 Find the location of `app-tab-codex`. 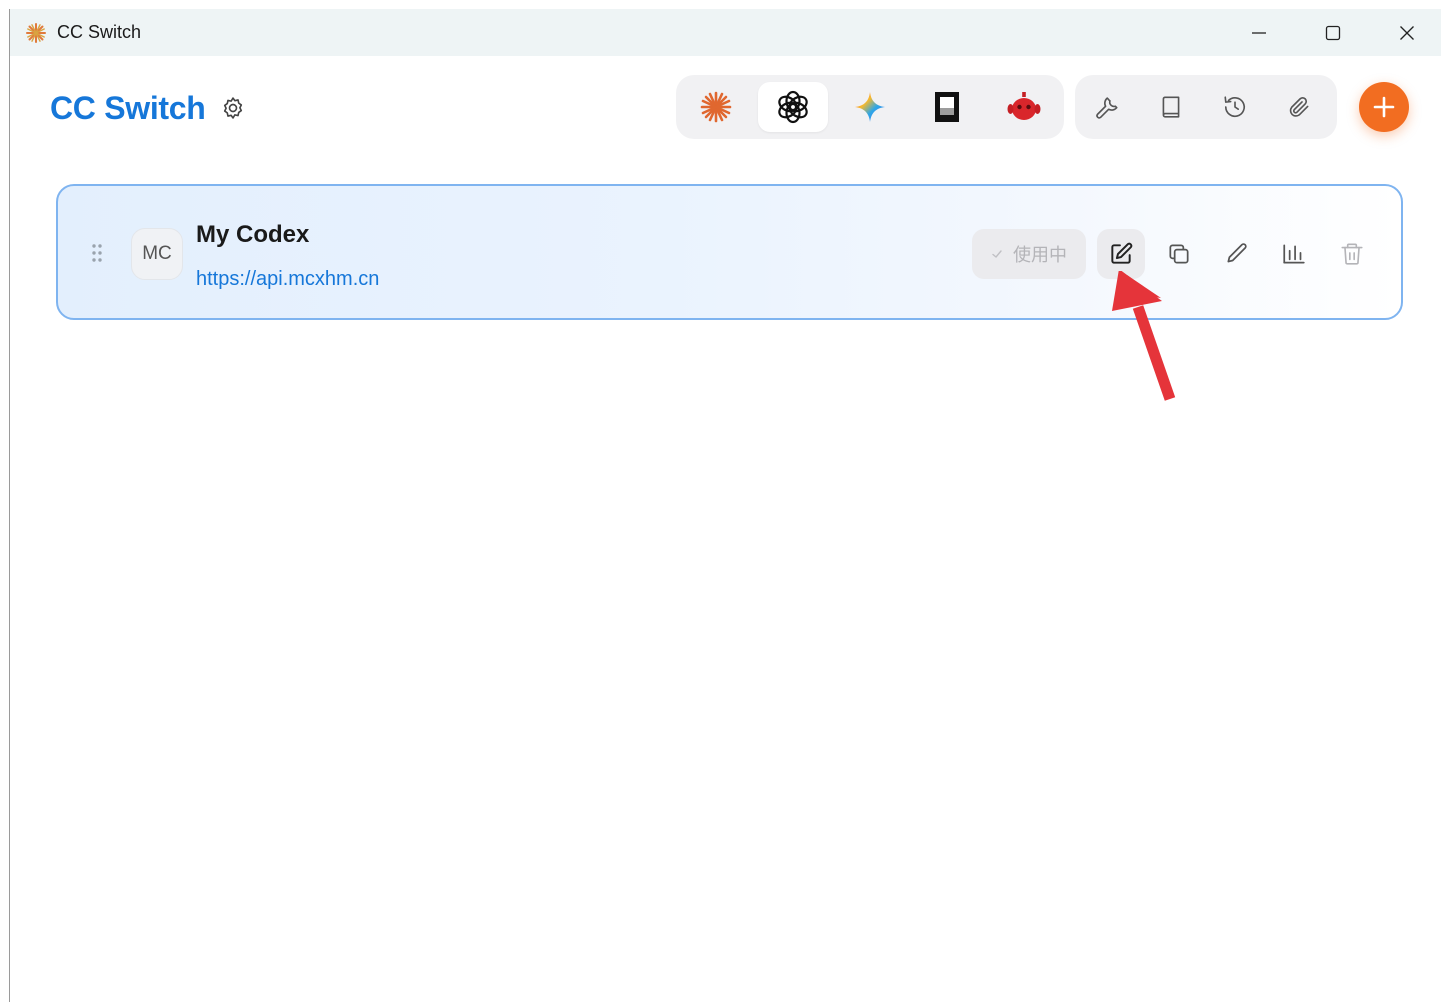

app-tab-codex is located at coordinates (793, 107).